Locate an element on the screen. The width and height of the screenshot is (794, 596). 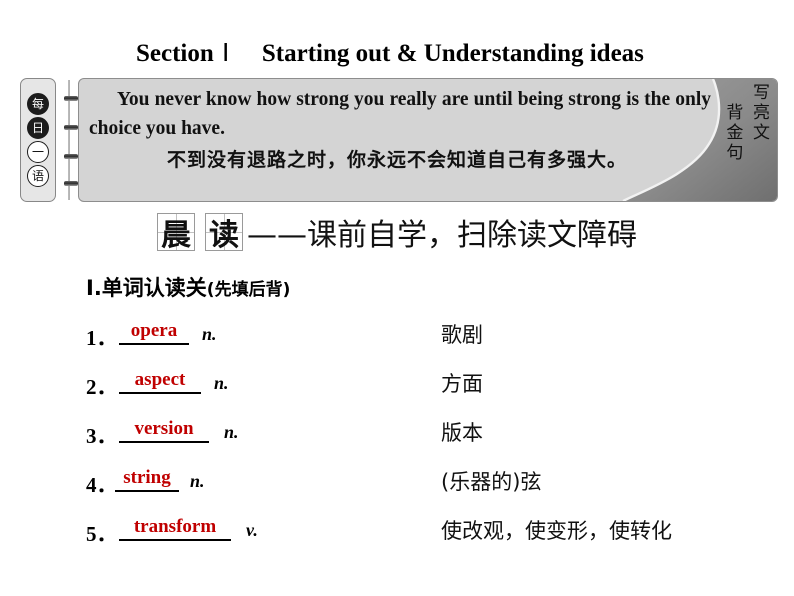
title-section-label: Section is located at coordinates (175, 53).